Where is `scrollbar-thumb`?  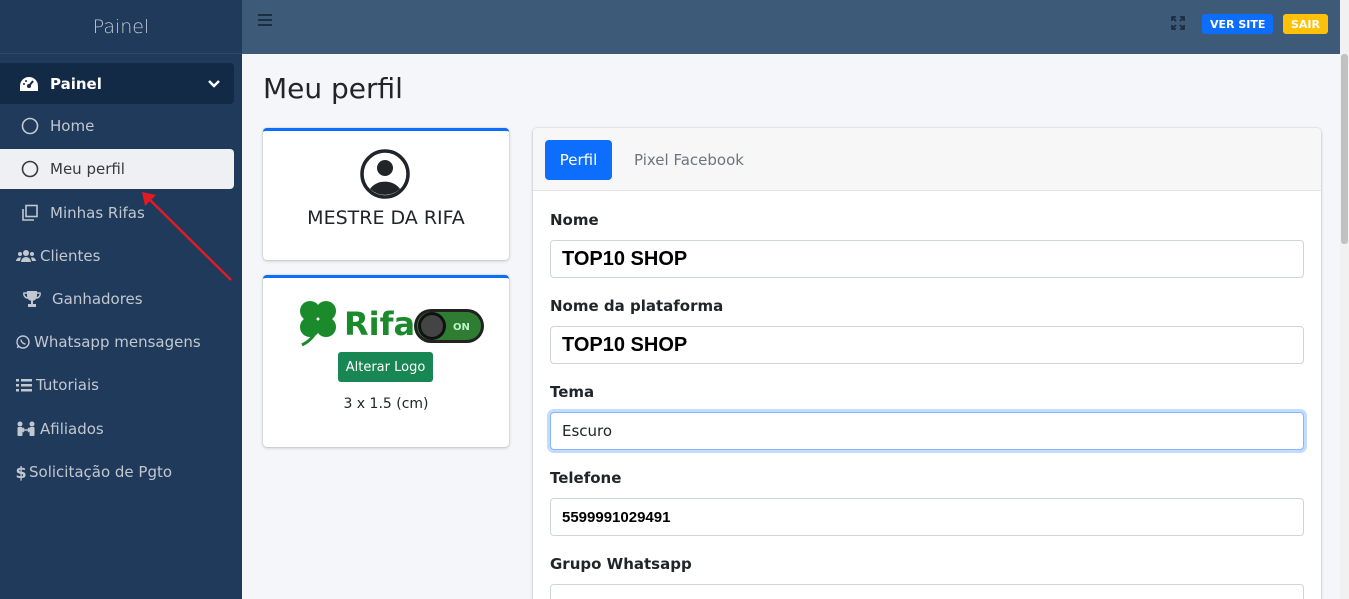
scrollbar-thumb is located at coordinates (1344, 149).